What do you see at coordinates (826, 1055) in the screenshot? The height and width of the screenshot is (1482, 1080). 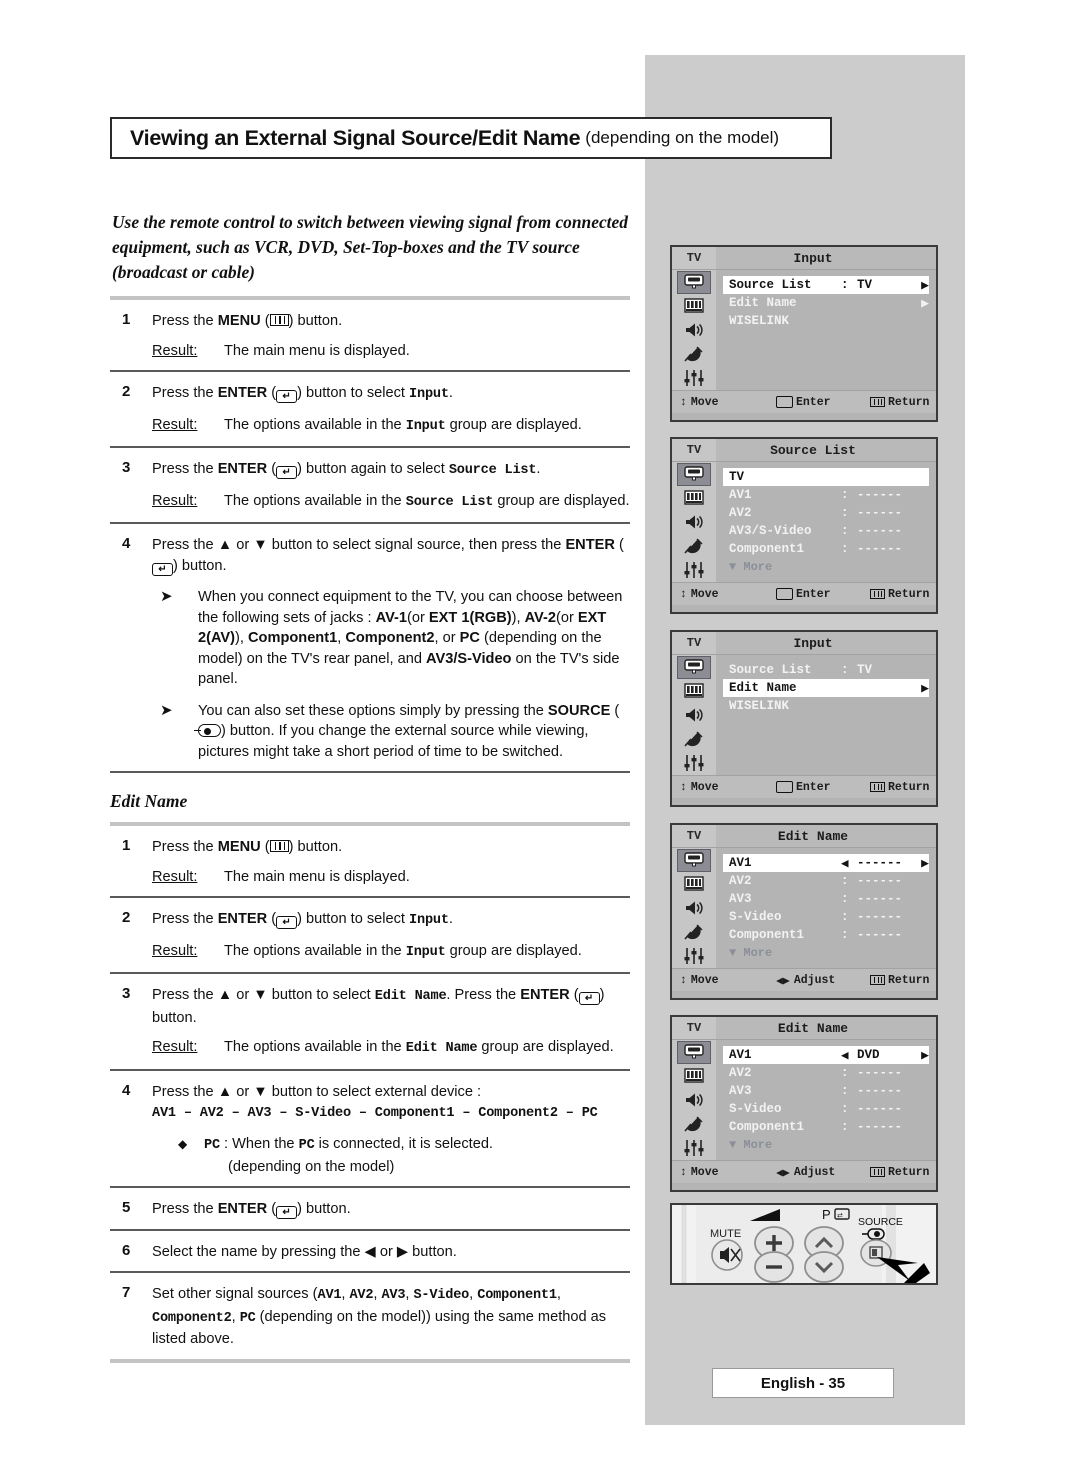 I see `osd-menu-item: AV1 ◀ DVD ▶` at bounding box center [826, 1055].